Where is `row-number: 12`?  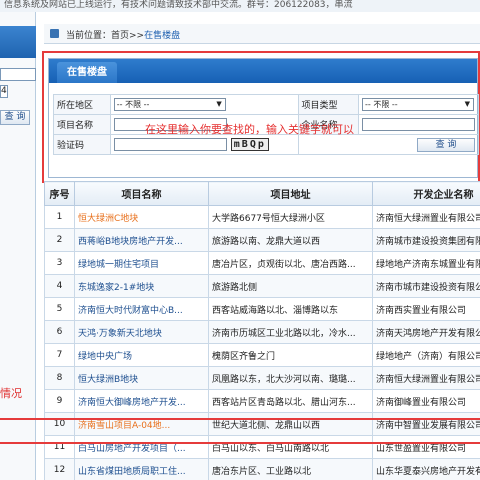 row-number: 12 is located at coordinates (59, 469).